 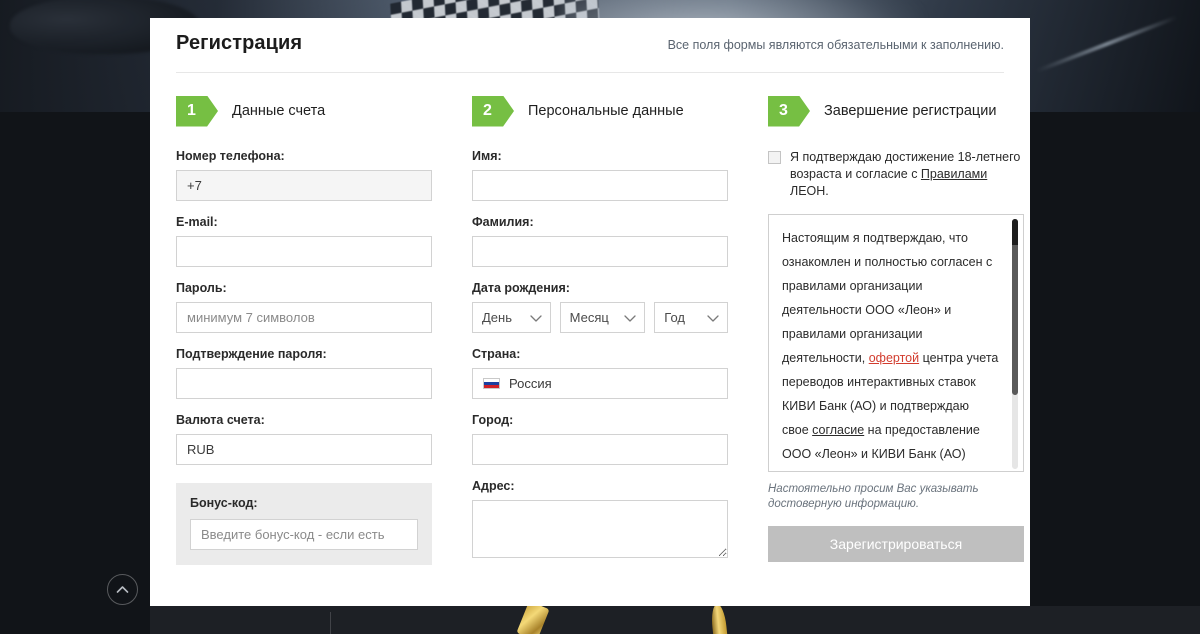 I want to click on field-phone: Номер телефона:, so click(x=304, y=175).